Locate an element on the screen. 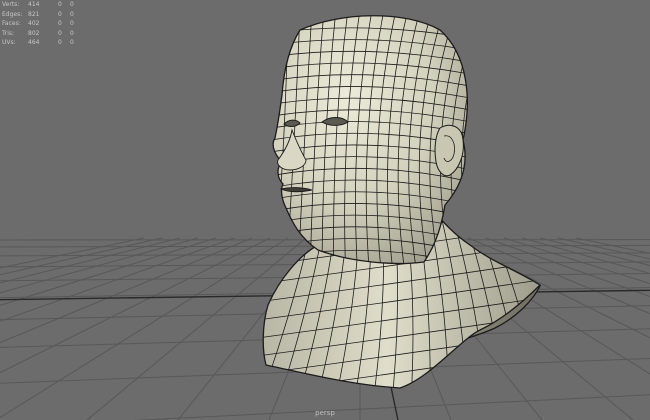 The image size is (650, 420). hud-row-tris: Tris: 802 0 0 is located at coordinates (38, 33).